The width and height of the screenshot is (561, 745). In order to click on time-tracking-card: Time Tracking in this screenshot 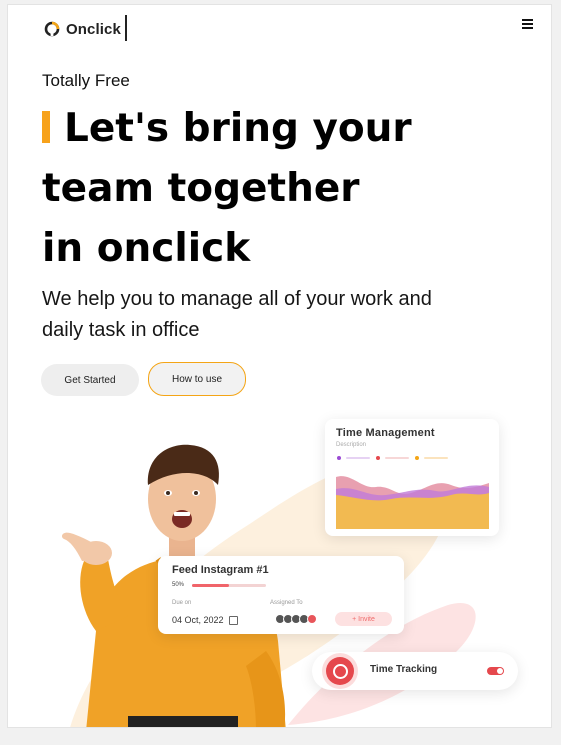, I will do `click(415, 671)`.